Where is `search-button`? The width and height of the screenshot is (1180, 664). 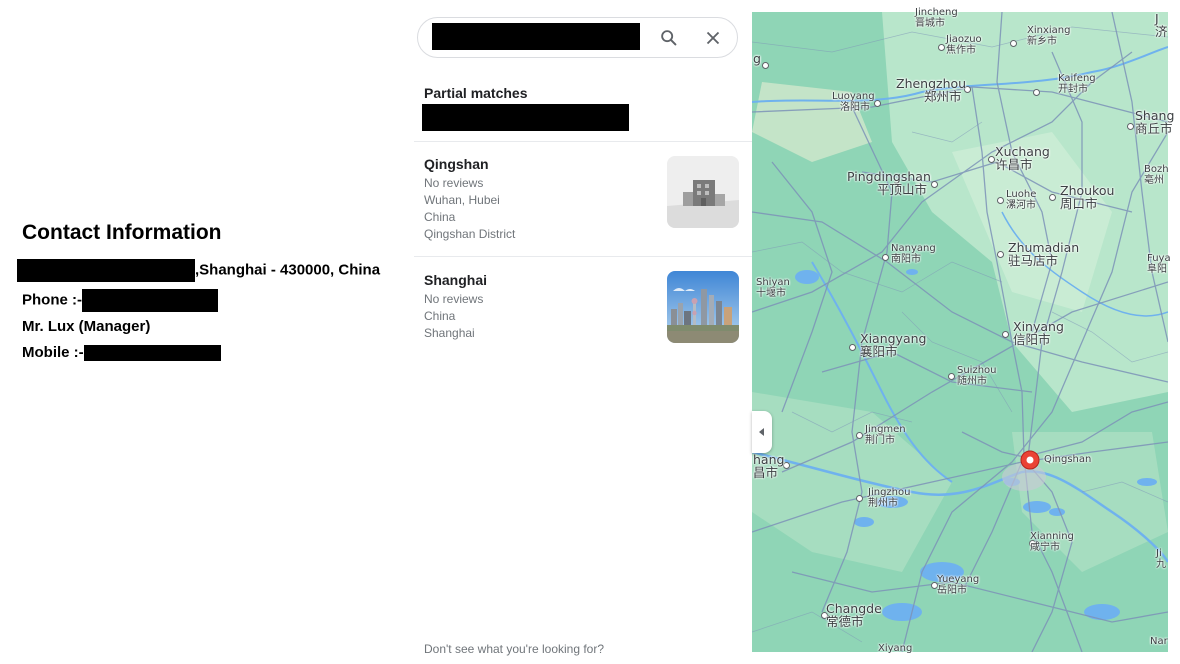 search-button is located at coordinates (669, 38).